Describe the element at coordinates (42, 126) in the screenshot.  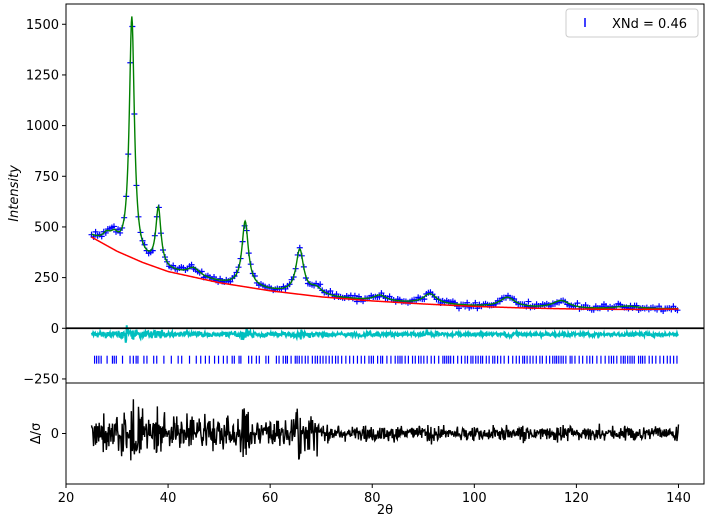
I see `y-tick-label: 1000` at that location.